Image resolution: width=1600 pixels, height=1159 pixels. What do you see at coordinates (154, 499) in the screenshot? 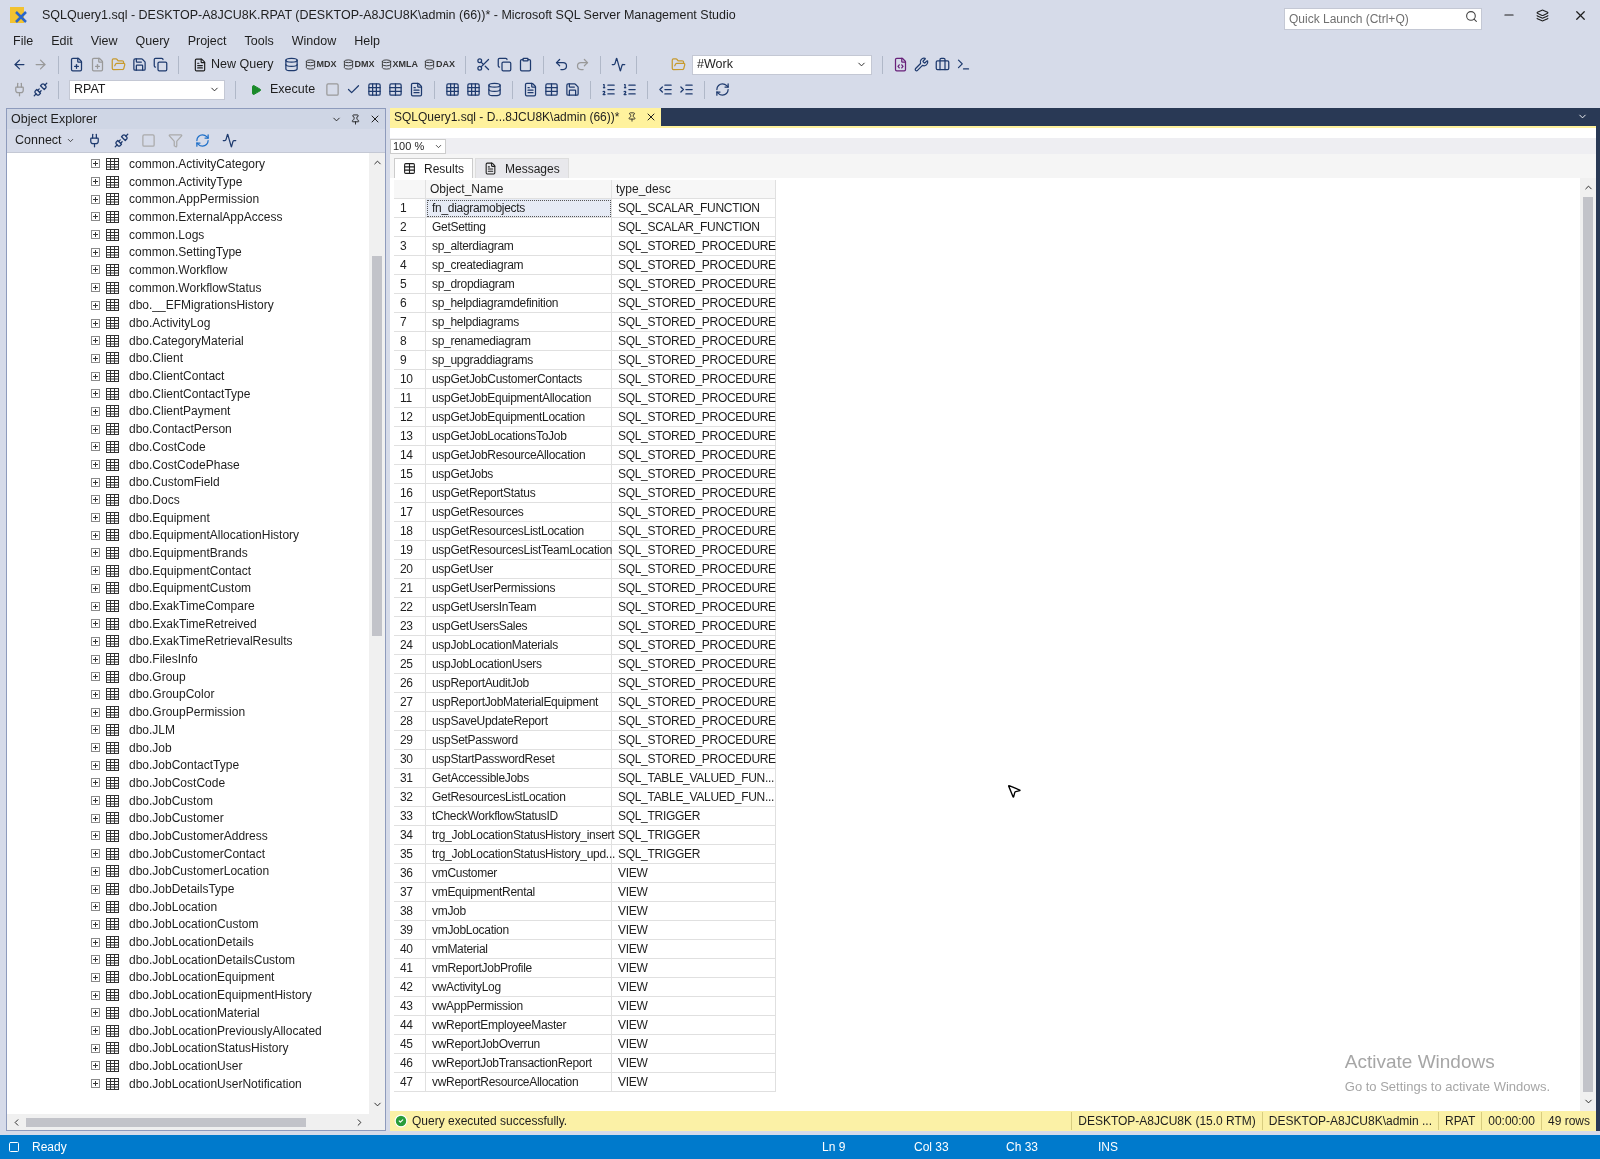
I see `tree-item: dbo.Docs` at bounding box center [154, 499].